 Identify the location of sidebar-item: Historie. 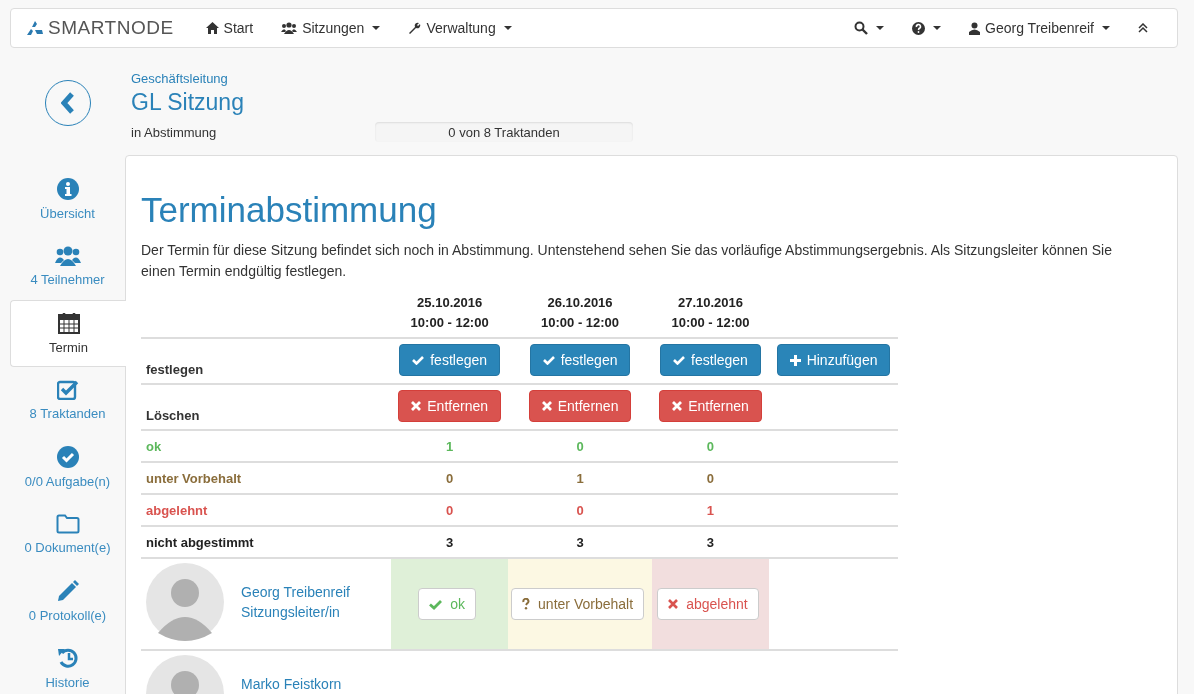
(67, 664).